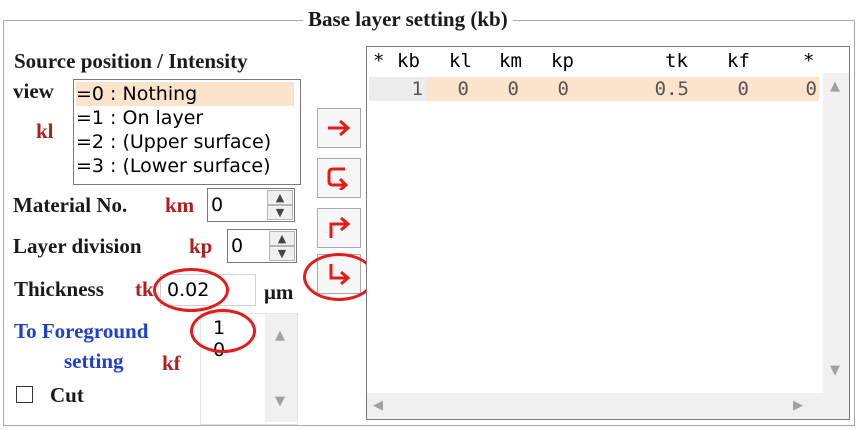 This screenshot has height=430, width=858. Describe the element at coordinates (131, 61) in the screenshot. I see `source-label: Source position / Intensity` at that location.